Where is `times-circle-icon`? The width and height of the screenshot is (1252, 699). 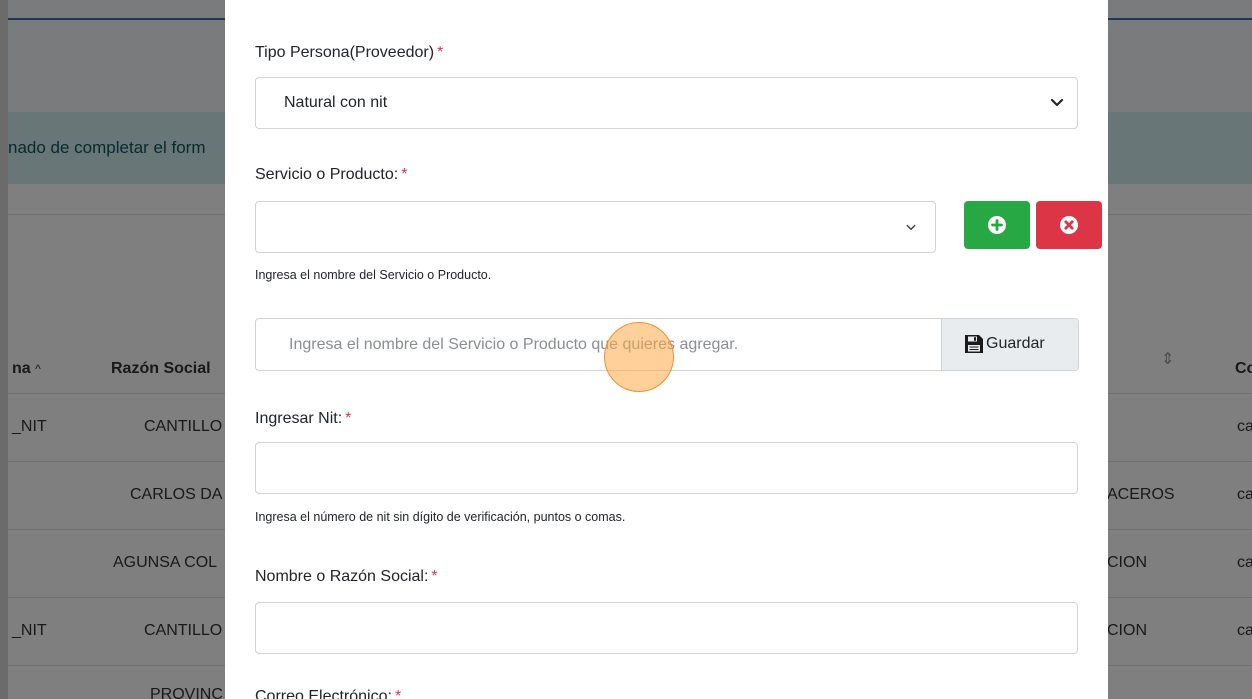 times-circle-icon is located at coordinates (1069, 225).